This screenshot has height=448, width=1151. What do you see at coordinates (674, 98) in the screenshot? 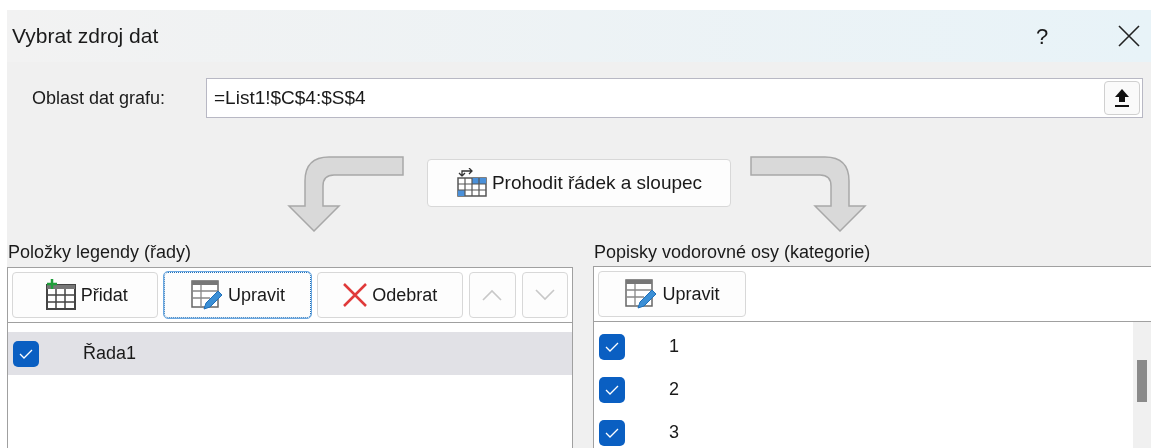
I see `range-field: =List1!$C$4:$S$4` at bounding box center [674, 98].